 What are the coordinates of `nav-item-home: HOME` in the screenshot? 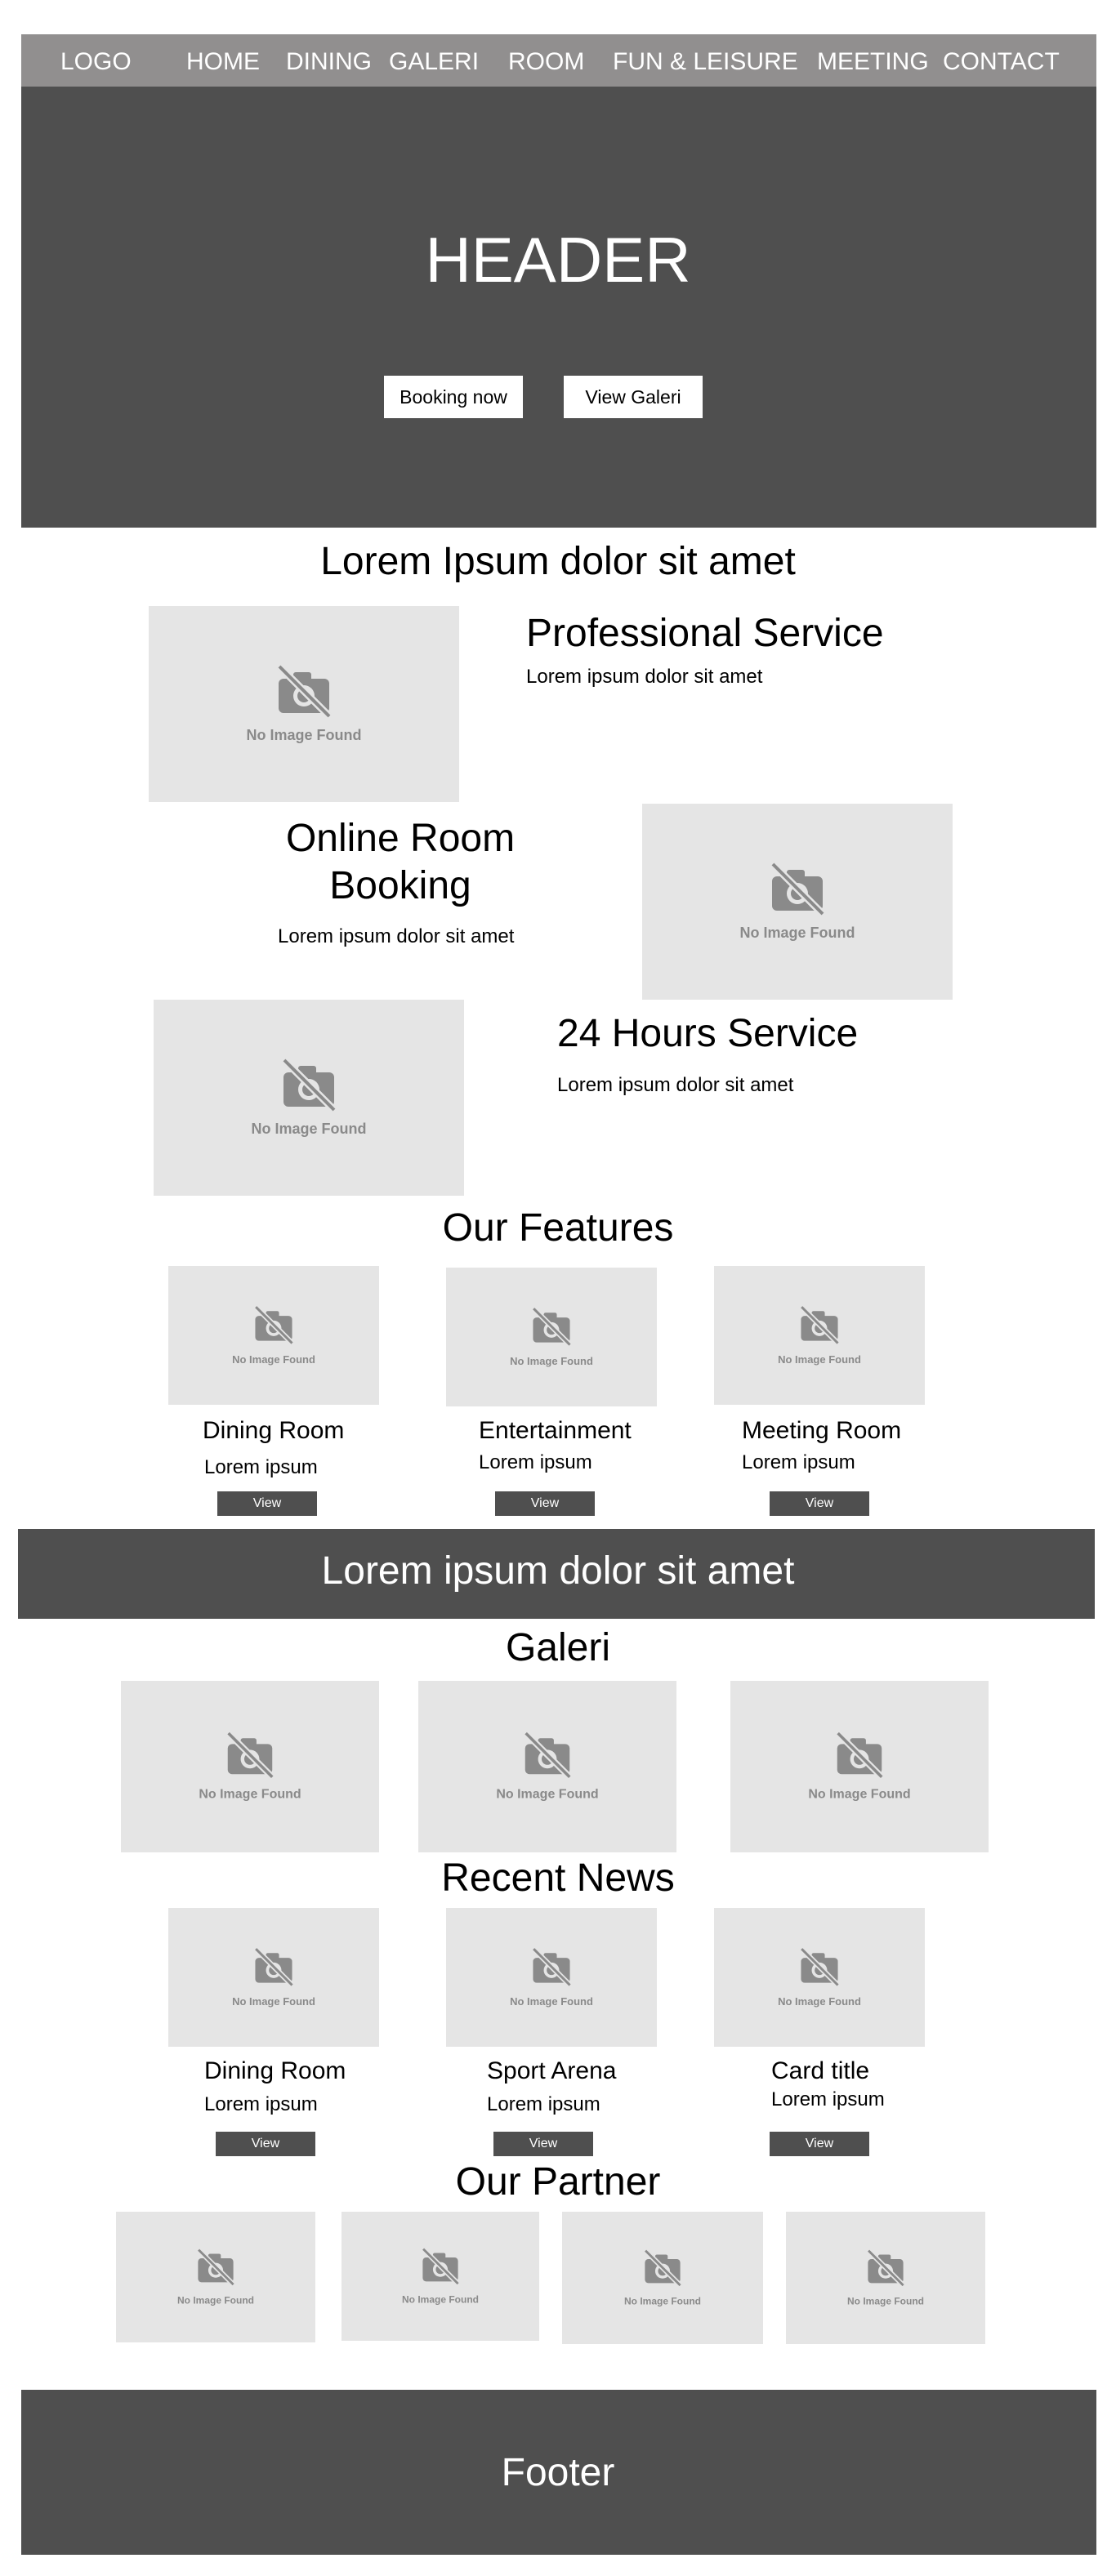 It's located at (223, 62).